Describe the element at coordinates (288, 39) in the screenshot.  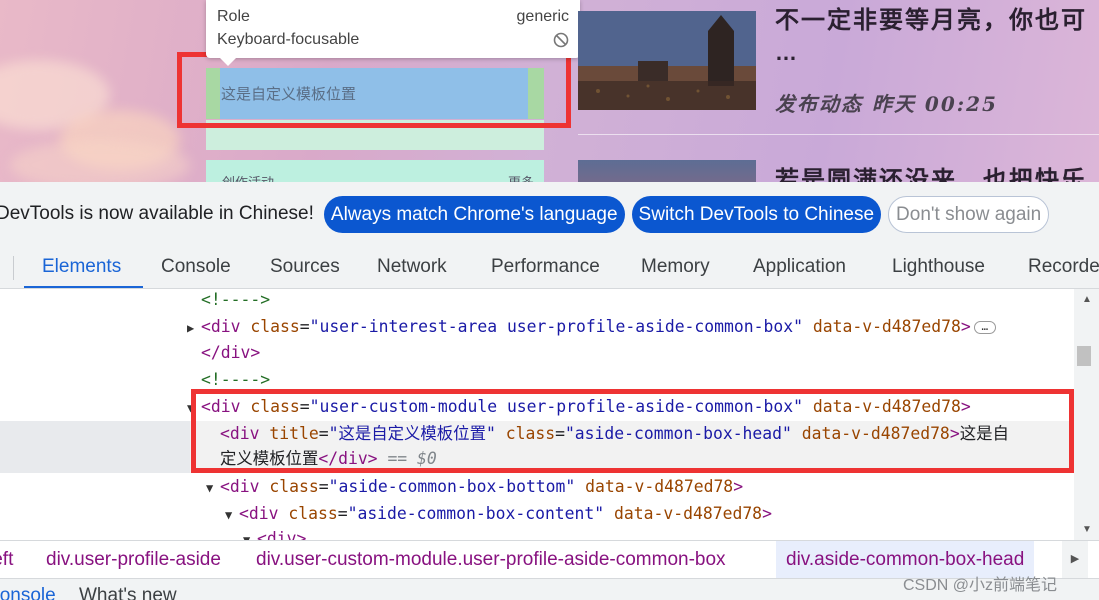
I see `tooltip-focusable-label: Keyboard-focusable` at that location.